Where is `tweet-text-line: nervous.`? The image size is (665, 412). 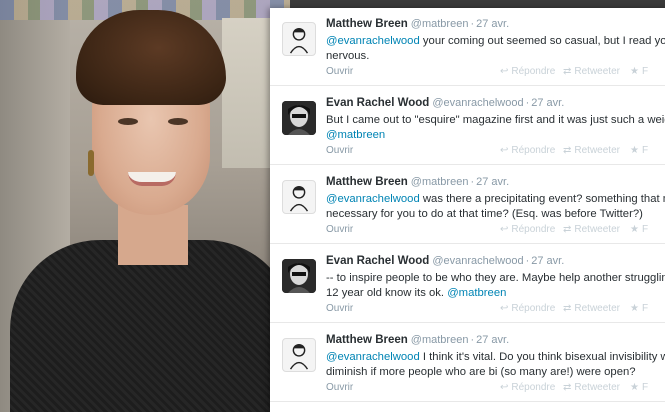
tweet-text-line: nervous. is located at coordinates (348, 56).